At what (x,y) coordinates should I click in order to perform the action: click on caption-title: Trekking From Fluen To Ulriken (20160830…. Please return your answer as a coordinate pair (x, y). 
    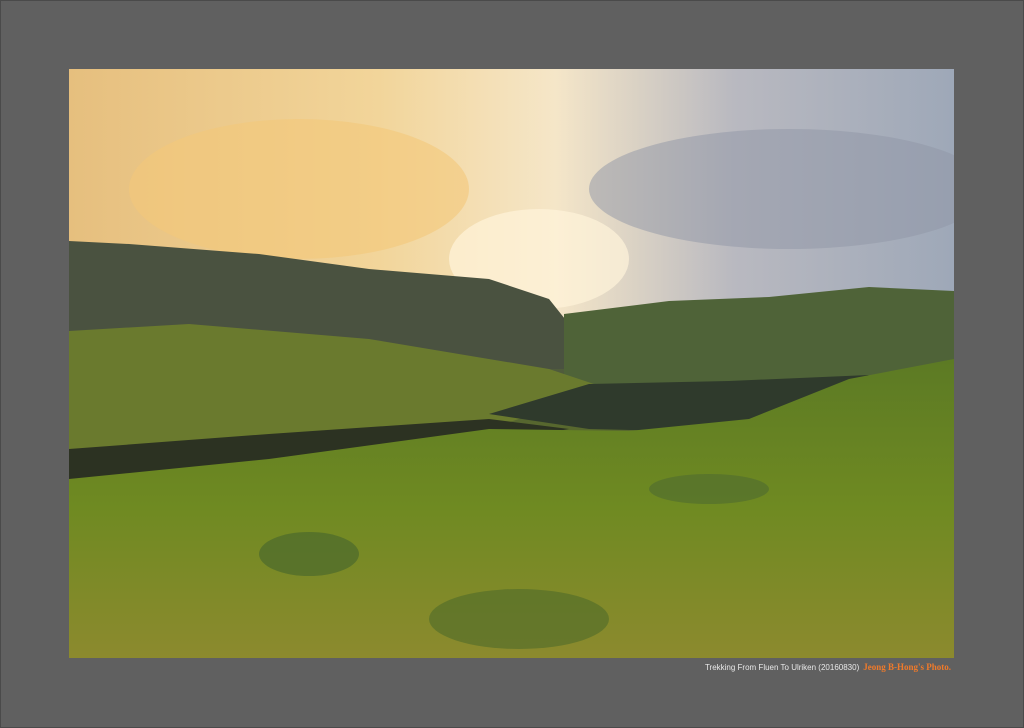
    Looking at the image, I should click on (782, 667).